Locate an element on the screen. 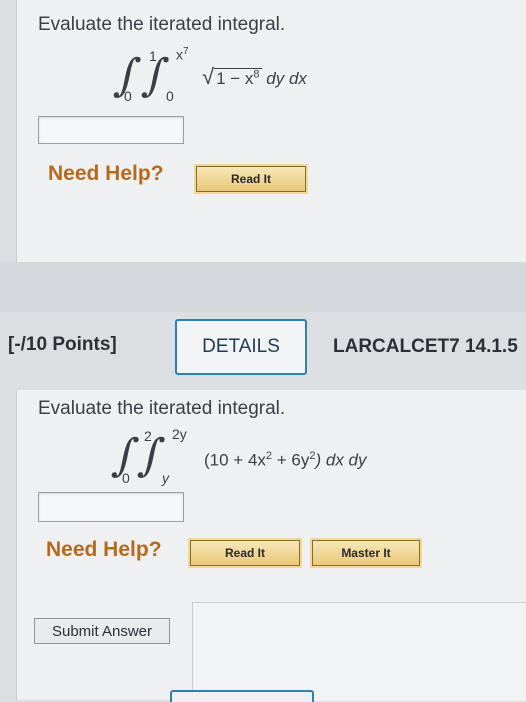  side-panel is located at coordinates (359, 651).